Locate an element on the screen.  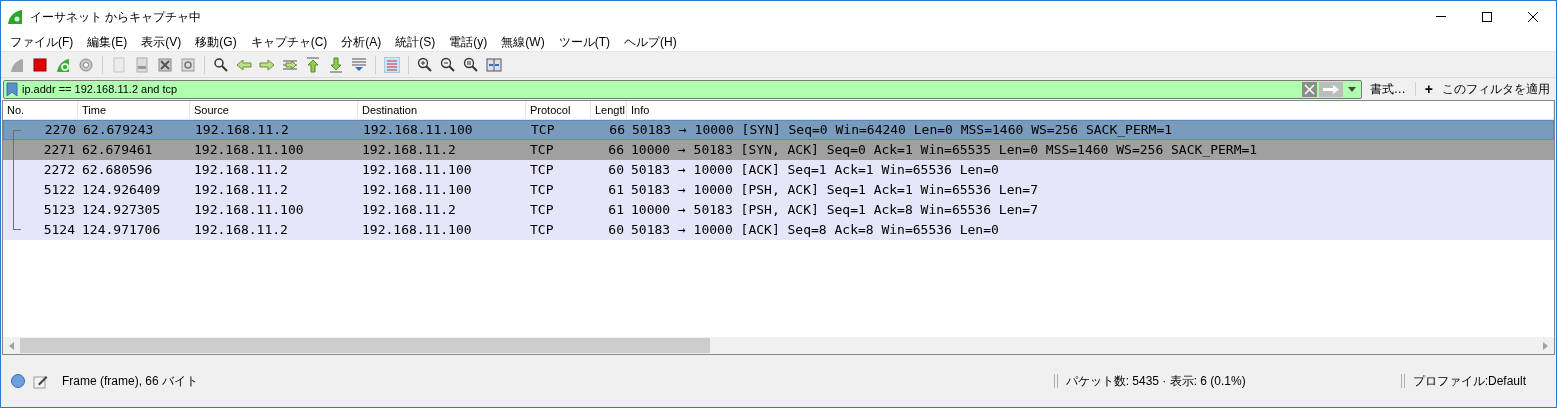
arrow-right-icon is located at coordinates (267, 64).